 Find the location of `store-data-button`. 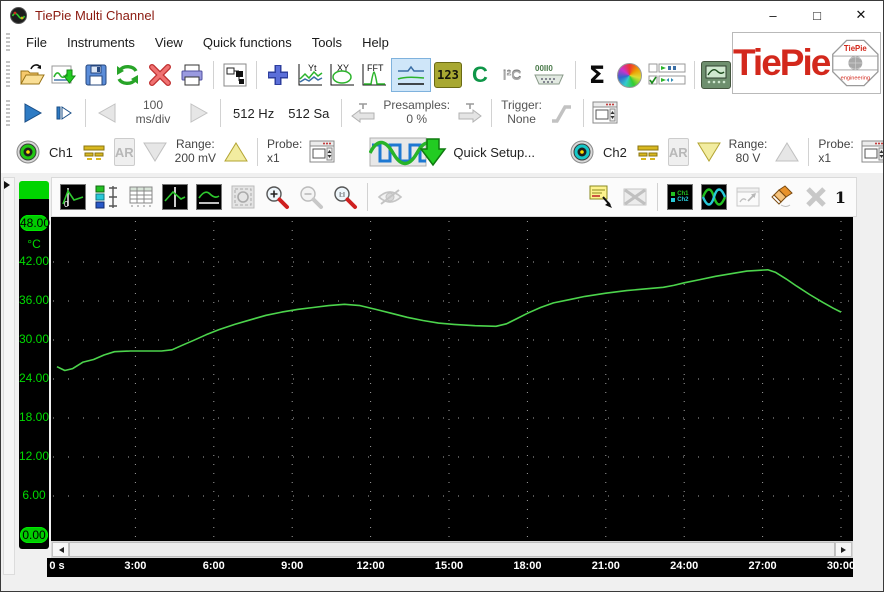

store-data-button is located at coordinates (64, 75).